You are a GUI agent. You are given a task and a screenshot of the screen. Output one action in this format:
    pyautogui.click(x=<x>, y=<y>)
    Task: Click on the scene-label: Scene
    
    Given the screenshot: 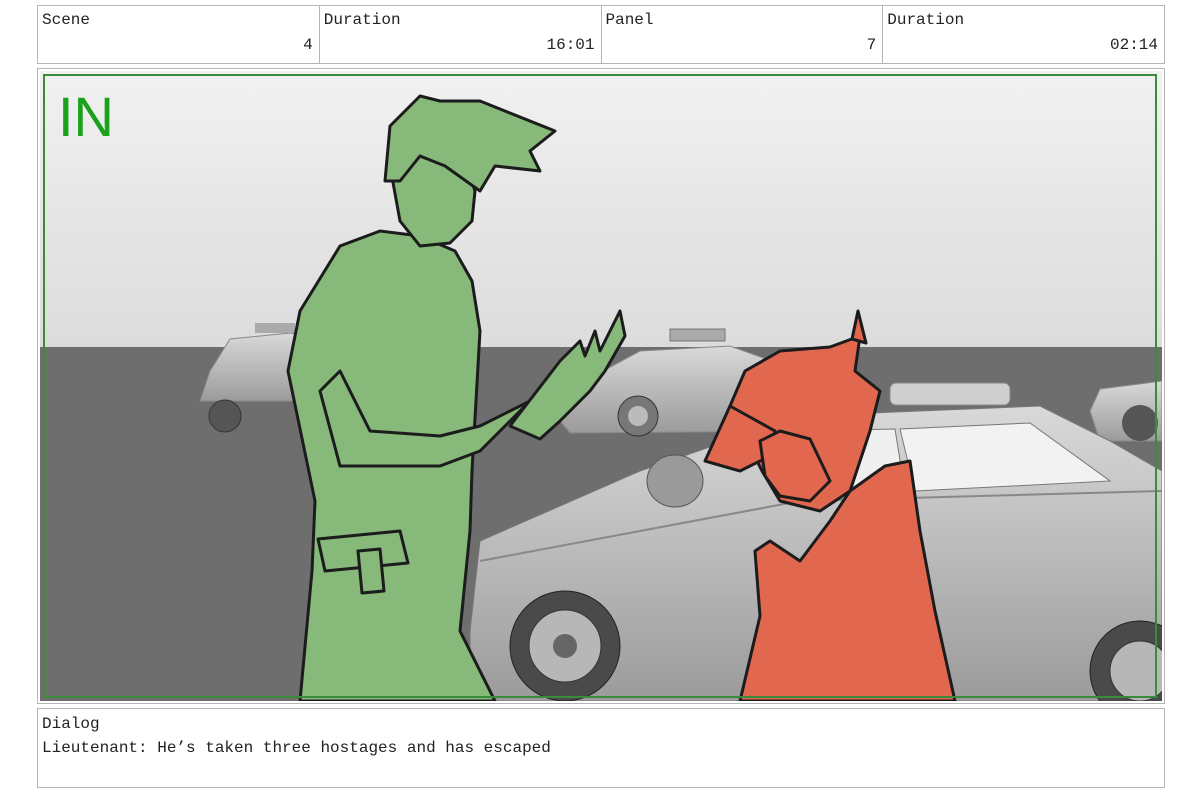 What is the action you would take?
    pyautogui.click(x=66, y=20)
    